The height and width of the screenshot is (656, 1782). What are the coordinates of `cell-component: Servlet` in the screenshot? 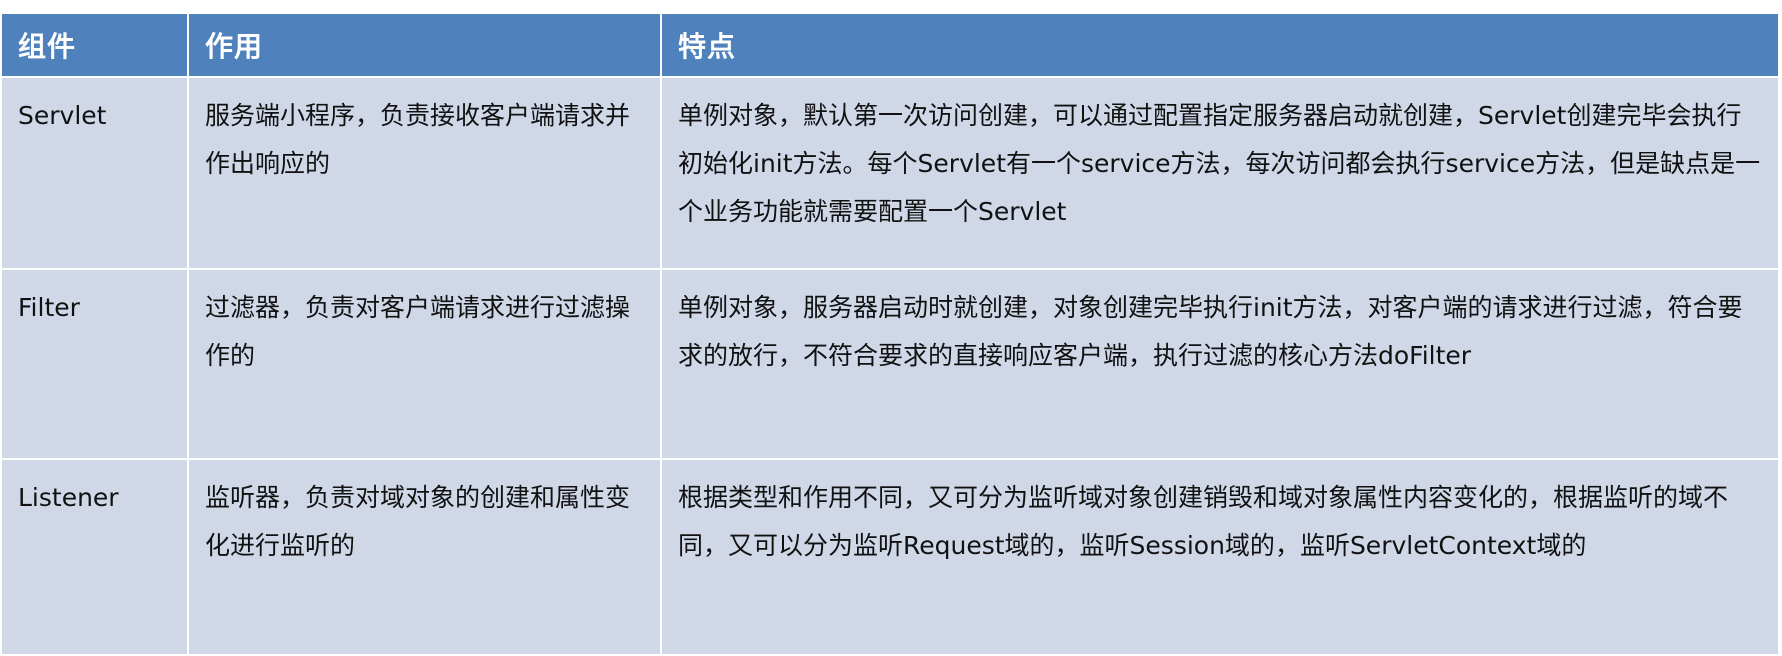 It's located at (95, 173).